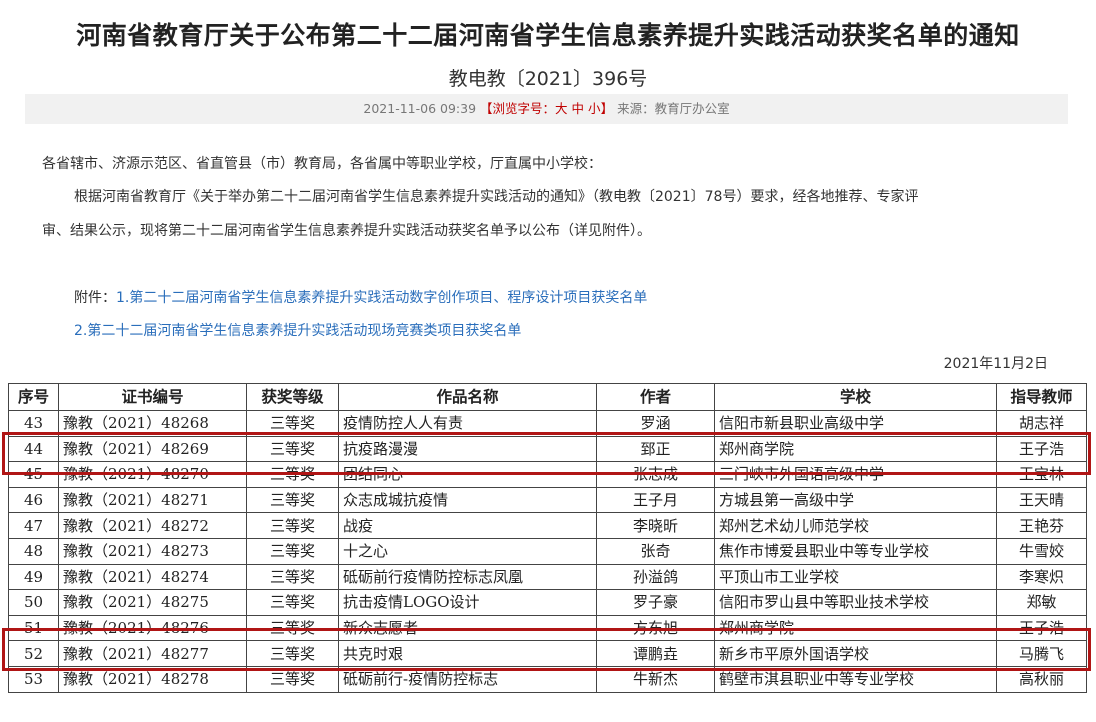 The height and width of the screenshot is (722, 1096). Describe the element at coordinates (33, 525) in the screenshot. I see `cell-serial: 47` at that location.